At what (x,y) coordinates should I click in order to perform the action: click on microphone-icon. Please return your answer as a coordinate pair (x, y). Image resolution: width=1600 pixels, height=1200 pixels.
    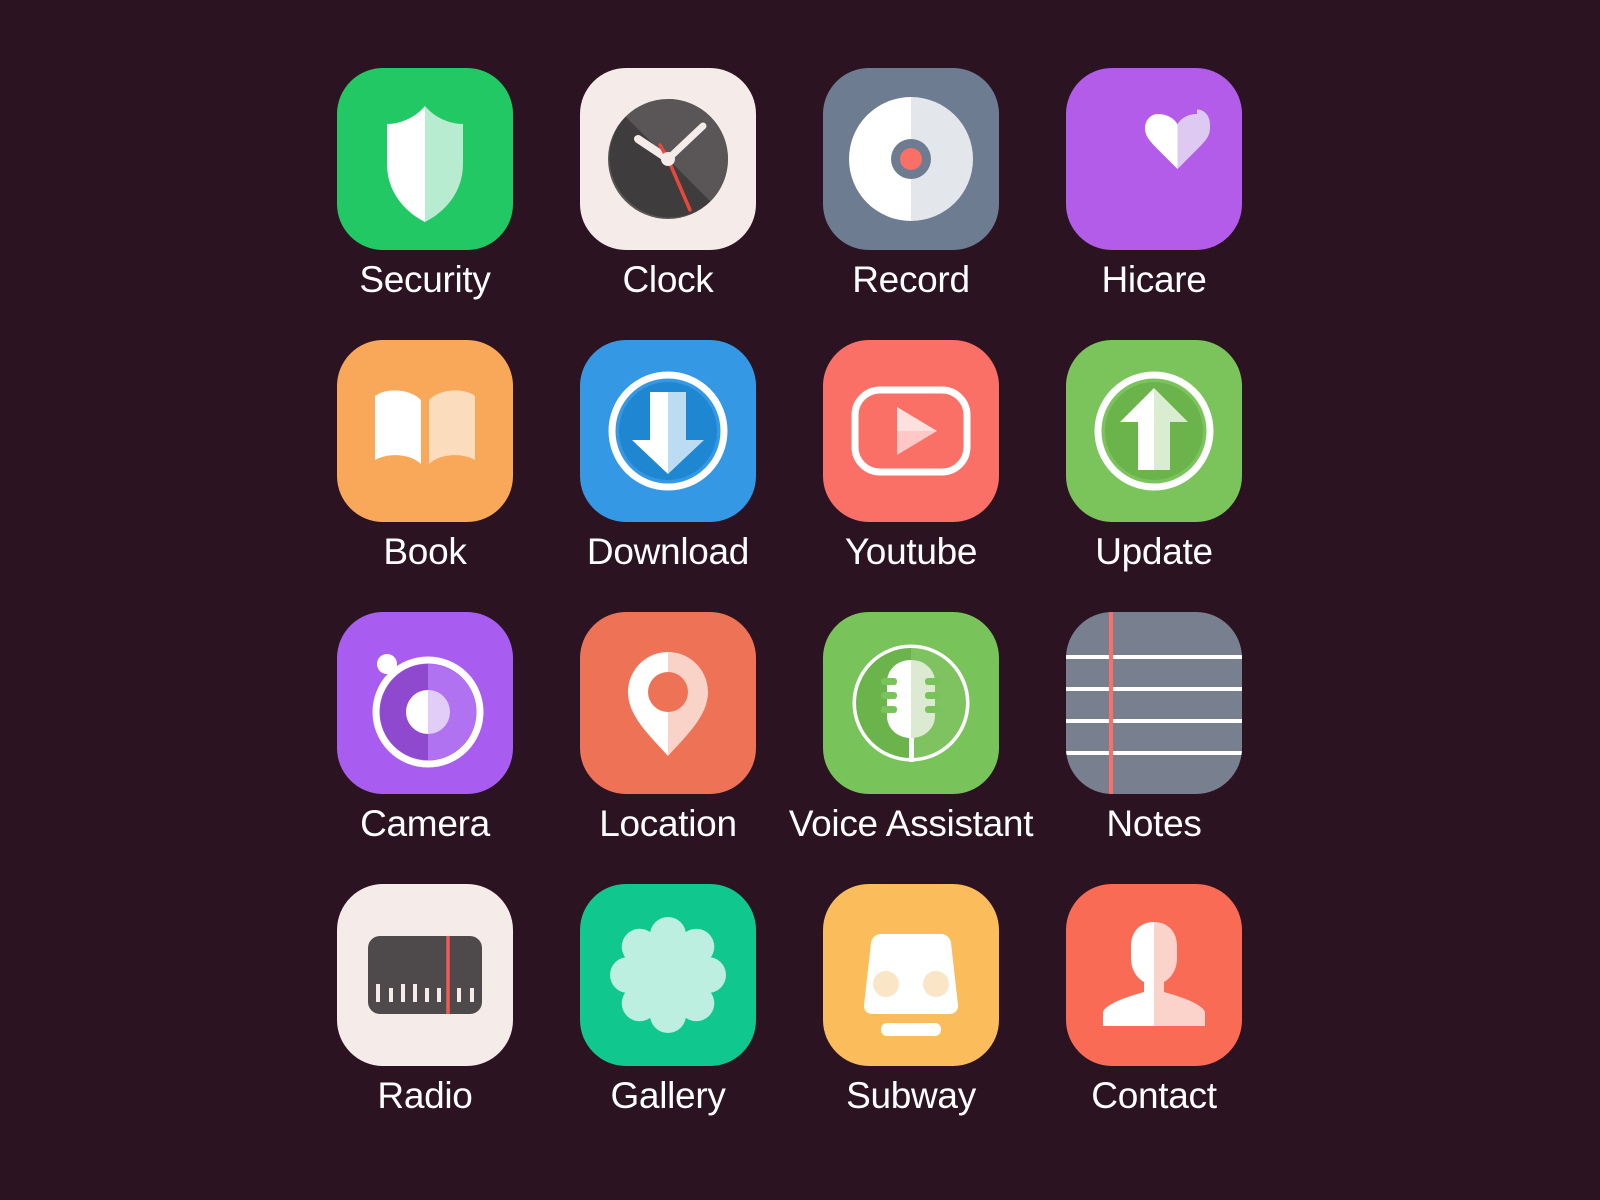
    Looking at the image, I should click on (911, 703).